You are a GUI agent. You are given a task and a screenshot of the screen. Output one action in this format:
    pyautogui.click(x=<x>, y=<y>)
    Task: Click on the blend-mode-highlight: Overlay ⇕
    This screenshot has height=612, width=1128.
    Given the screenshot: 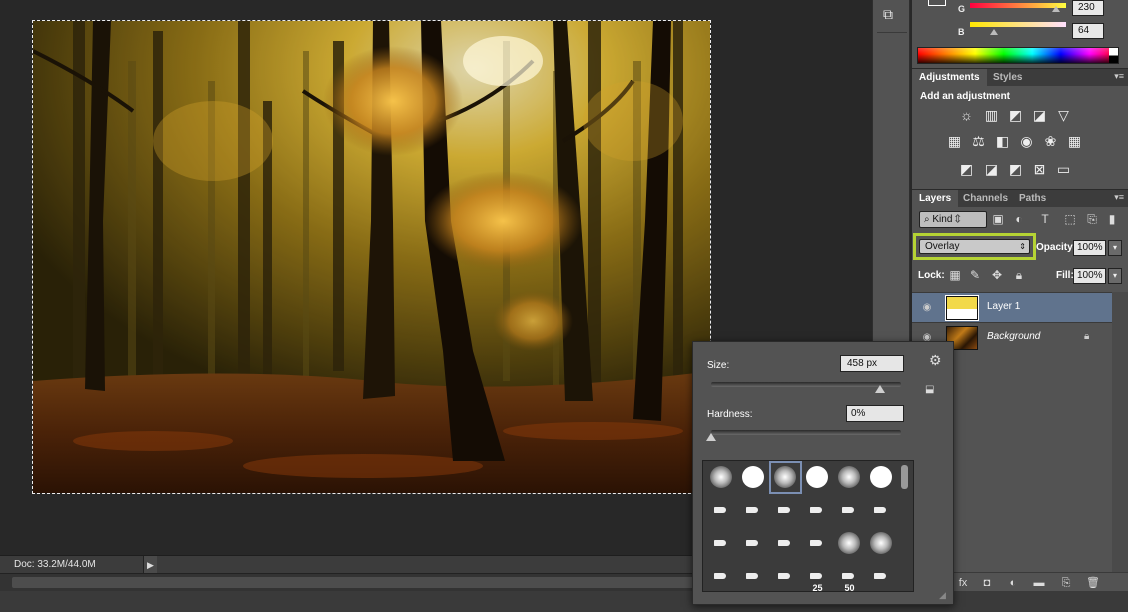 What is the action you would take?
    pyautogui.click(x=974, y=246)
    